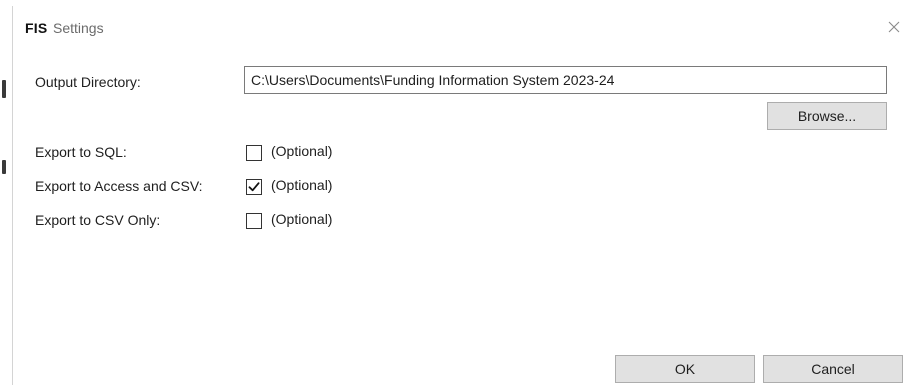 The height and width of the screenshot is (387, 907). Describe the element at coordinates (81, 152) in the screenshot. I see `export-sql-label: Export to SQL:` at that location.